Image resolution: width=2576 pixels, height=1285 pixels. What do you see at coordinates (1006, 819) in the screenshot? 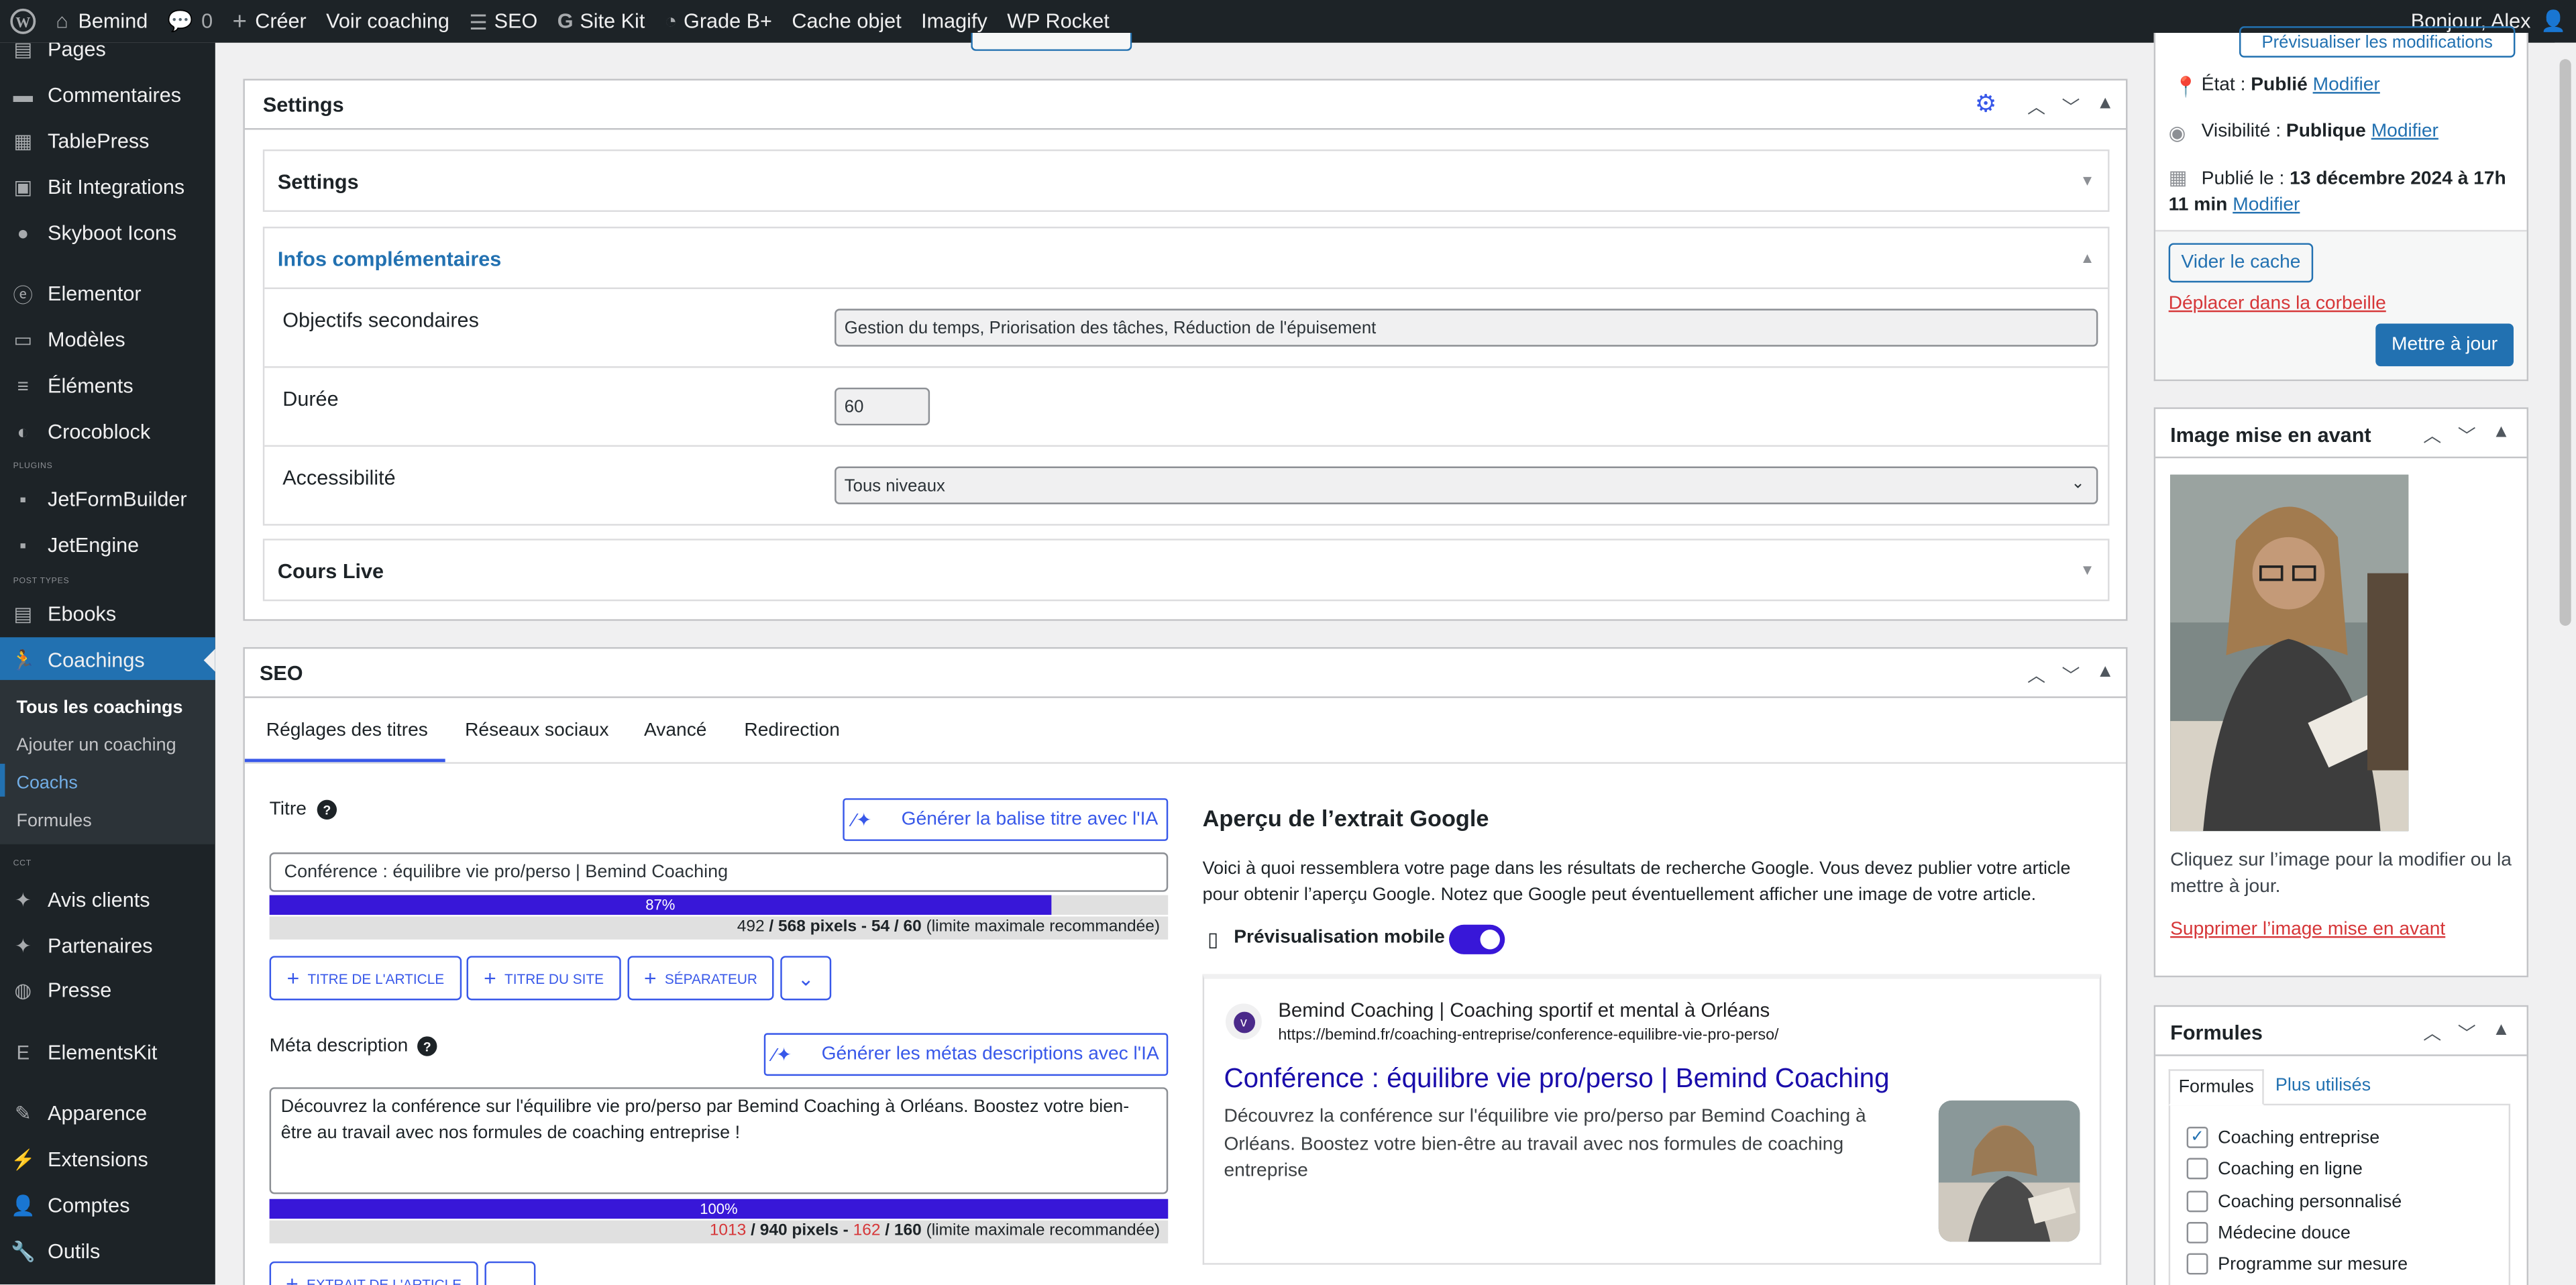
I see `generate-title-ai-button: ⁄✦ Générer la balise titre avec l'IA` at bounding box center [1006, 819].